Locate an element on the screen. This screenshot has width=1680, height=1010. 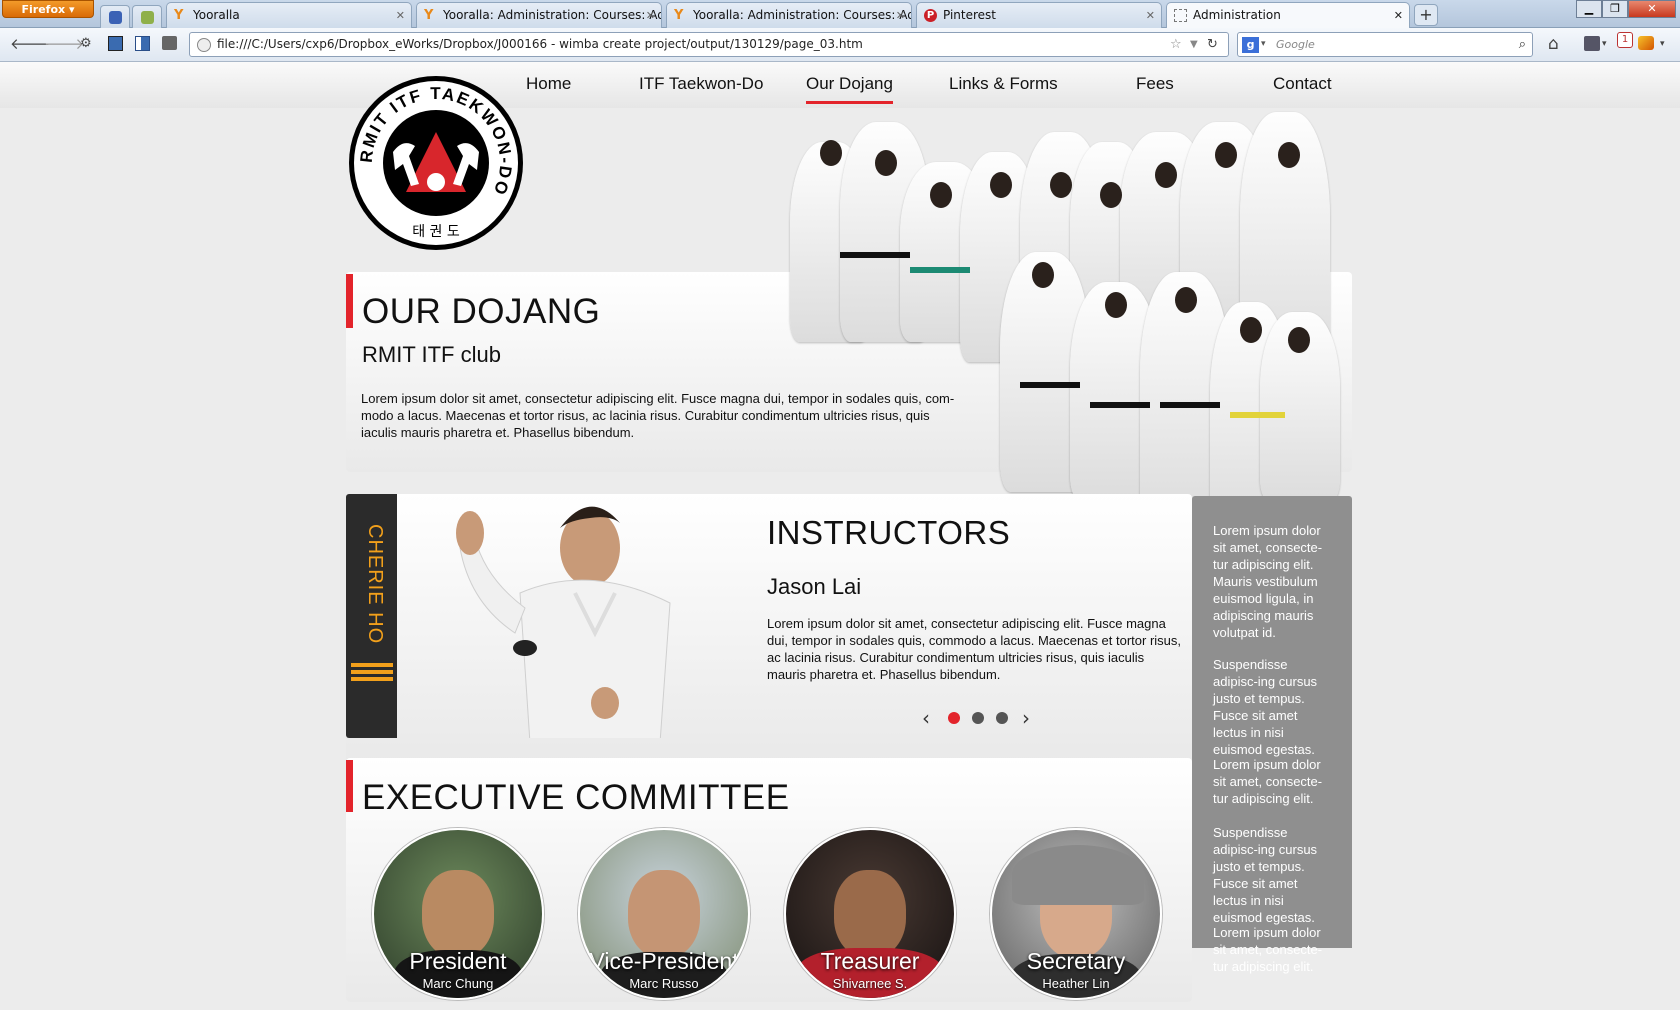
nav-itf-taekwon-do: ITF Taekwon-Do is located at coordinates (701, 84).